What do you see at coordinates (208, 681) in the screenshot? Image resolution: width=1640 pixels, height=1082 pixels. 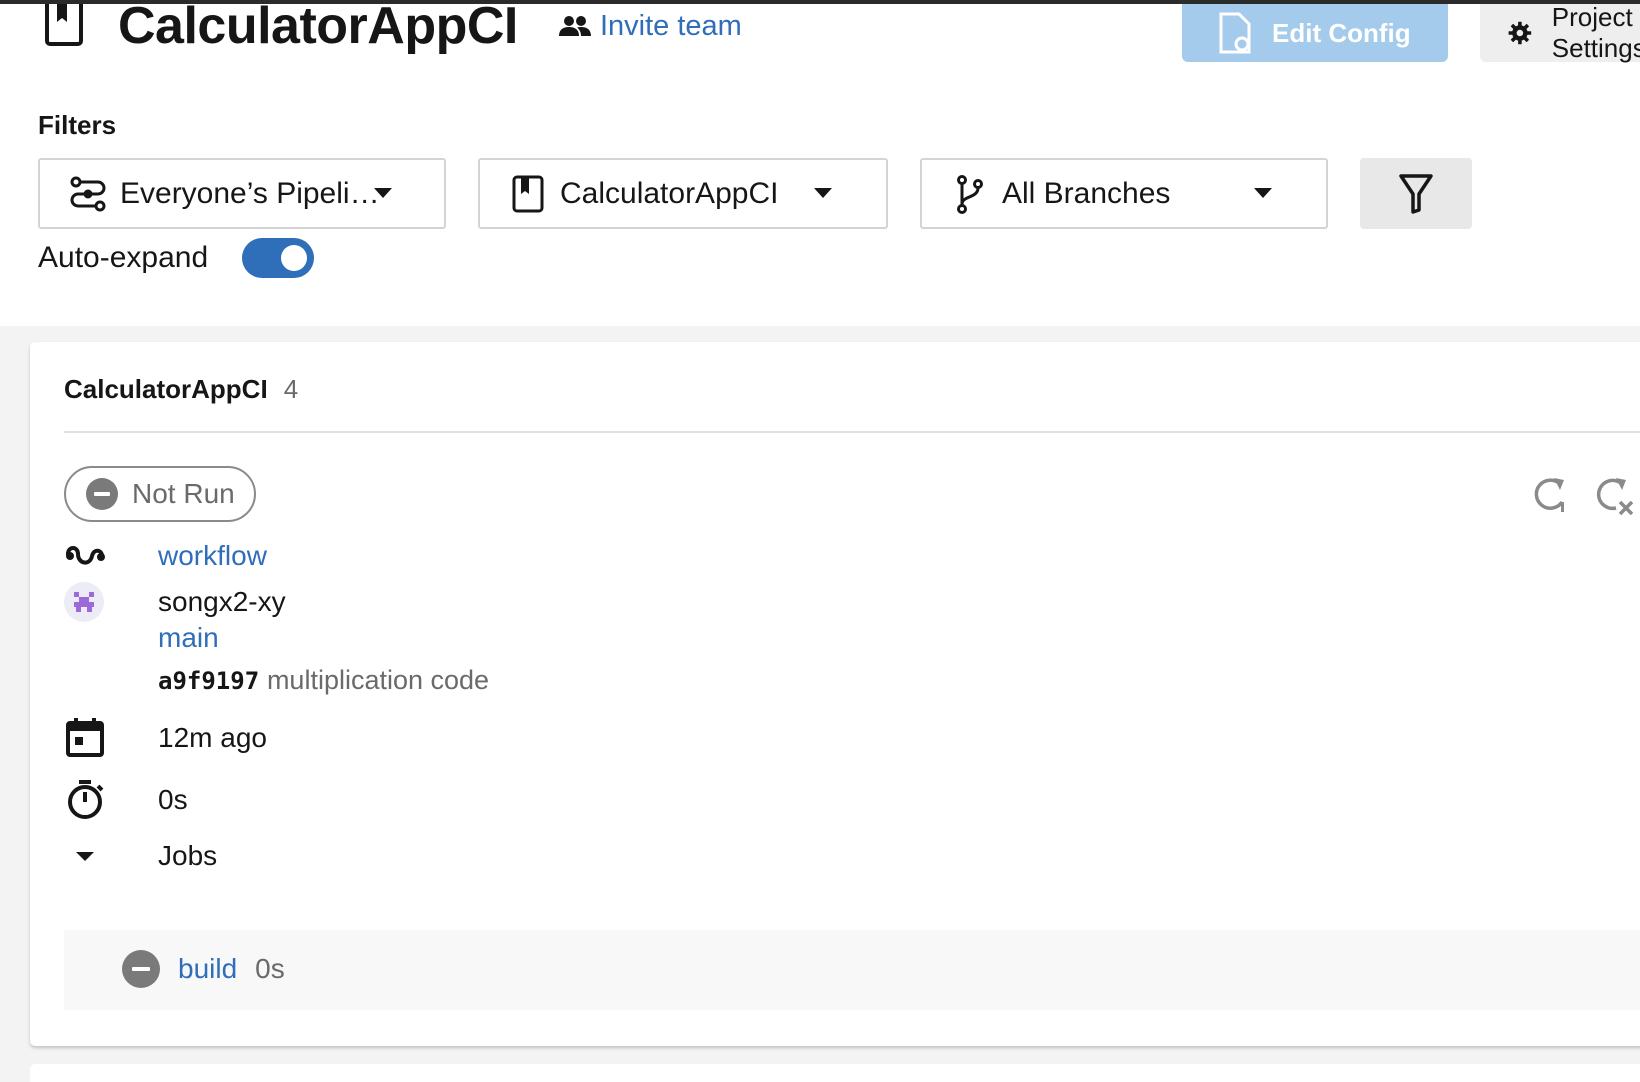 I see `commit-hash: a9f9197` at bounding box center [208, 681].